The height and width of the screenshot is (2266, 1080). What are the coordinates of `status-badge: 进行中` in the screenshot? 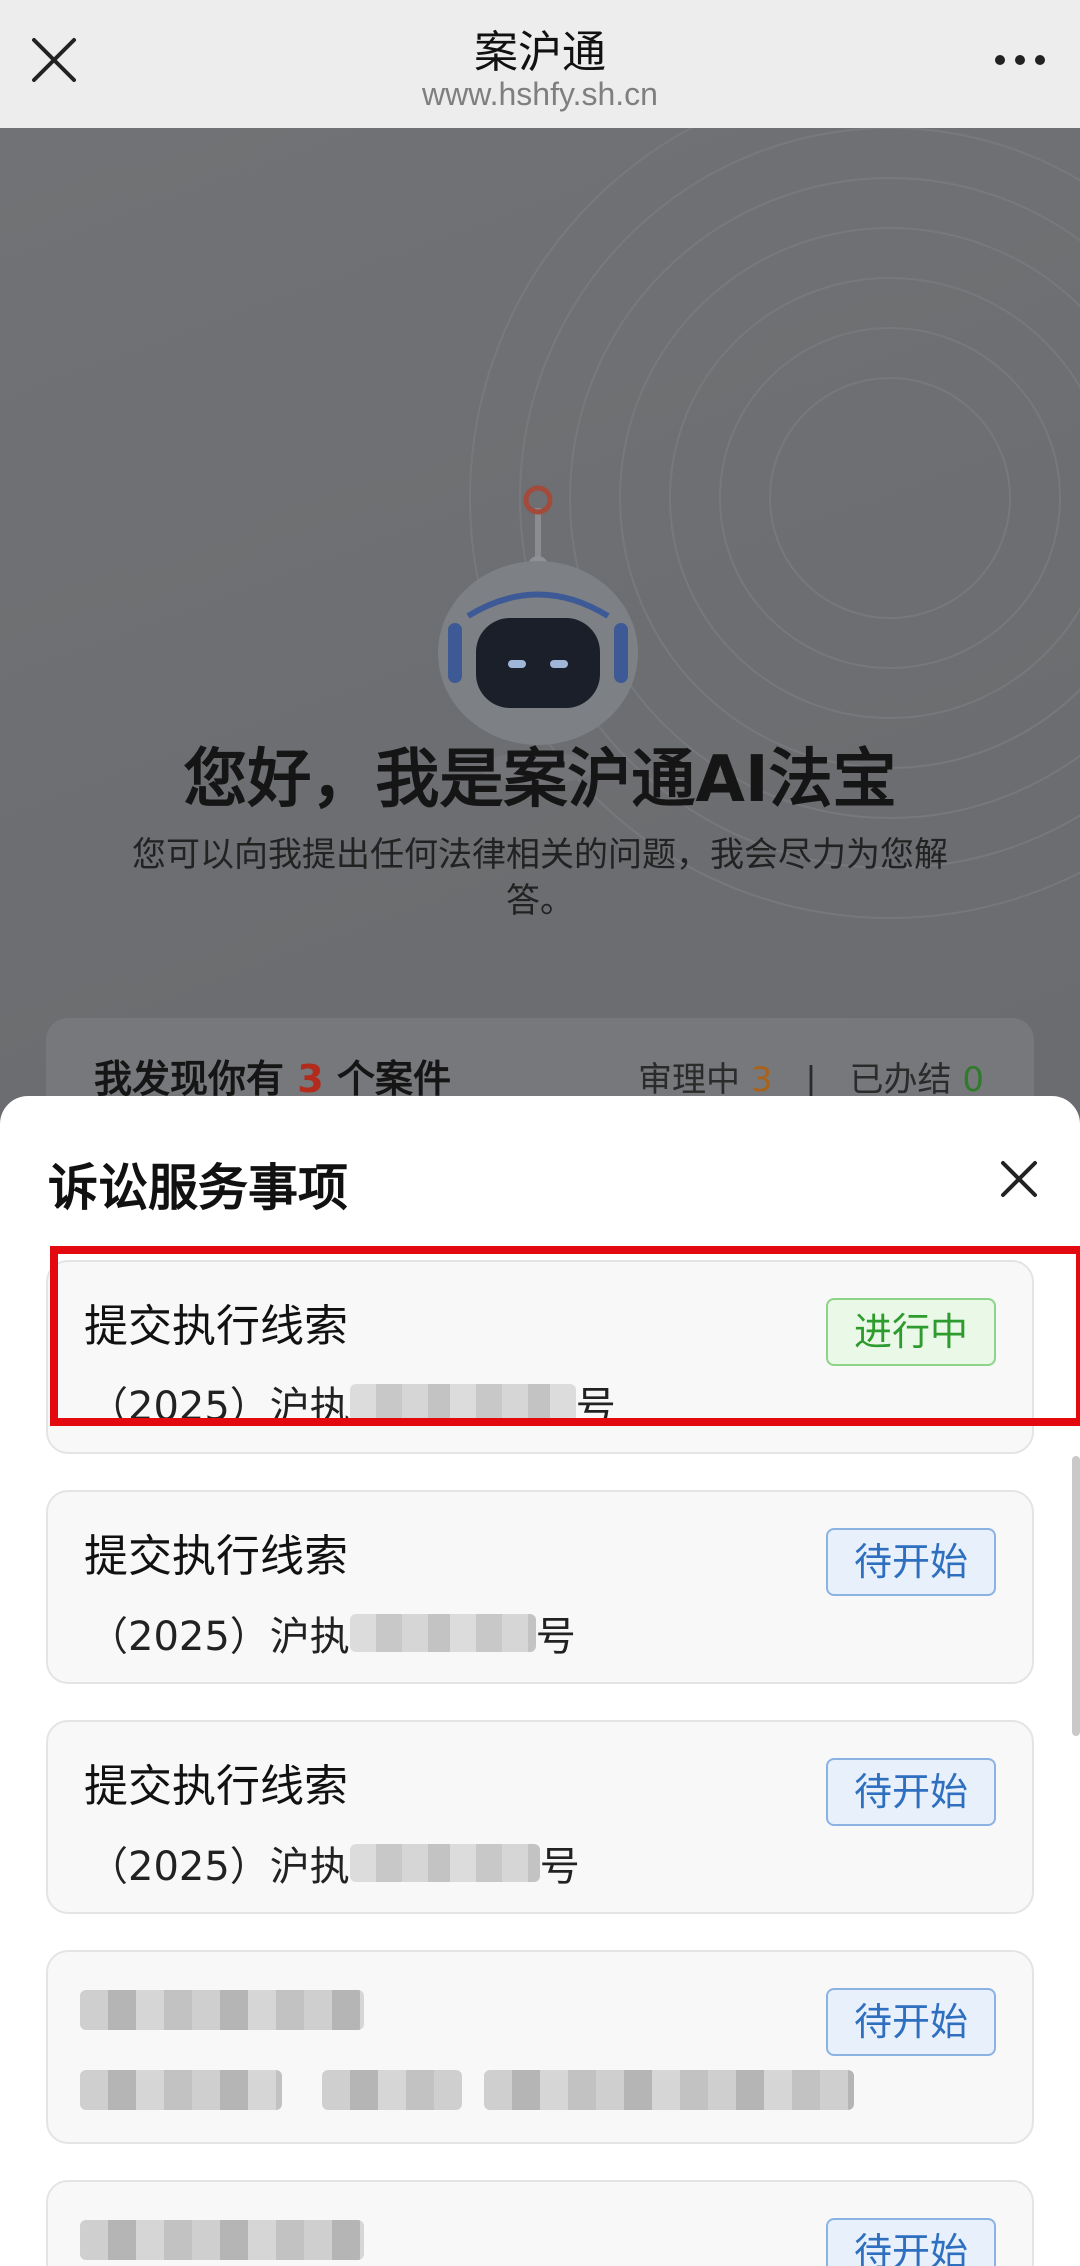 It's located at (911, 1332).